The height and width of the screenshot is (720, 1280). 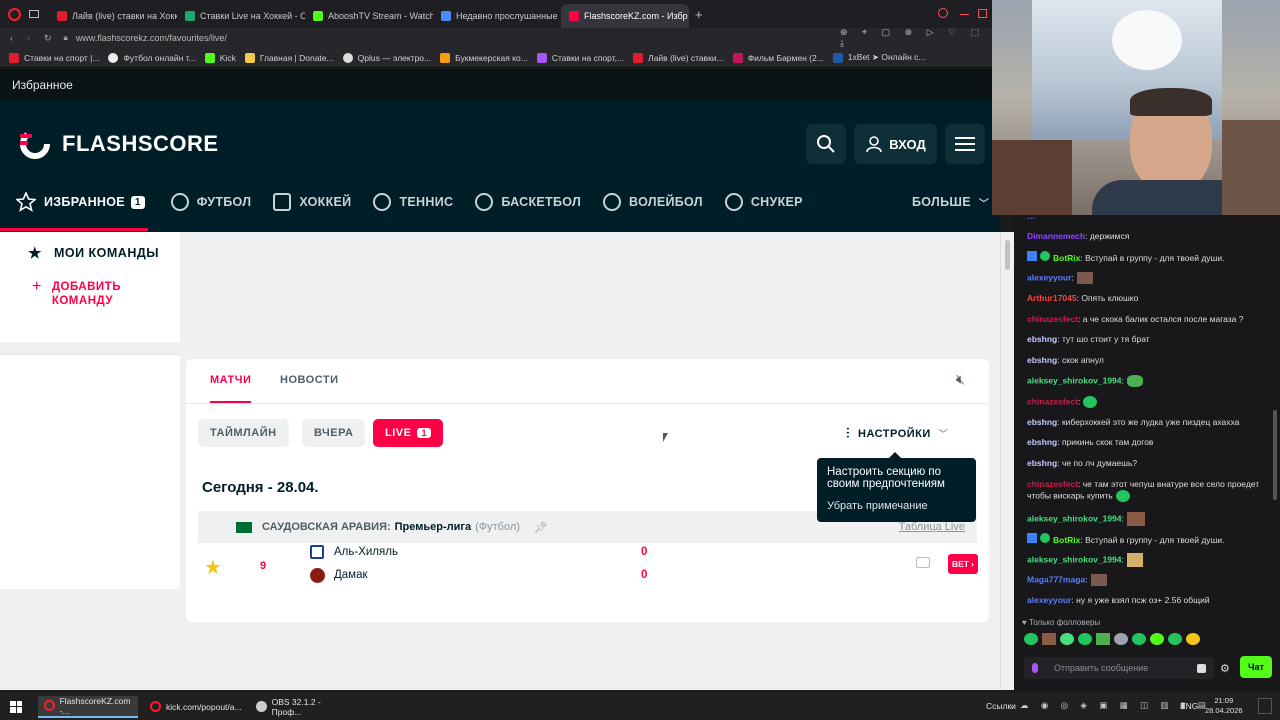 What do you see at coordinates (118, 144) in the screenshot?
I see `flashscore-logo: FLASHSCORE` at bounding box center [118, 144].